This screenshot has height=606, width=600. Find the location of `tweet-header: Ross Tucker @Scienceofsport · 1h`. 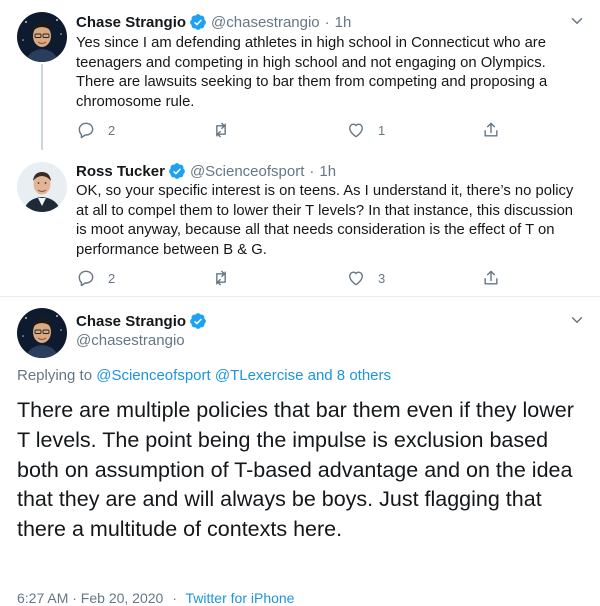

tweet-header: Ross Tucker @Scienceofsport · 1h is located at coordinates (206, 171).